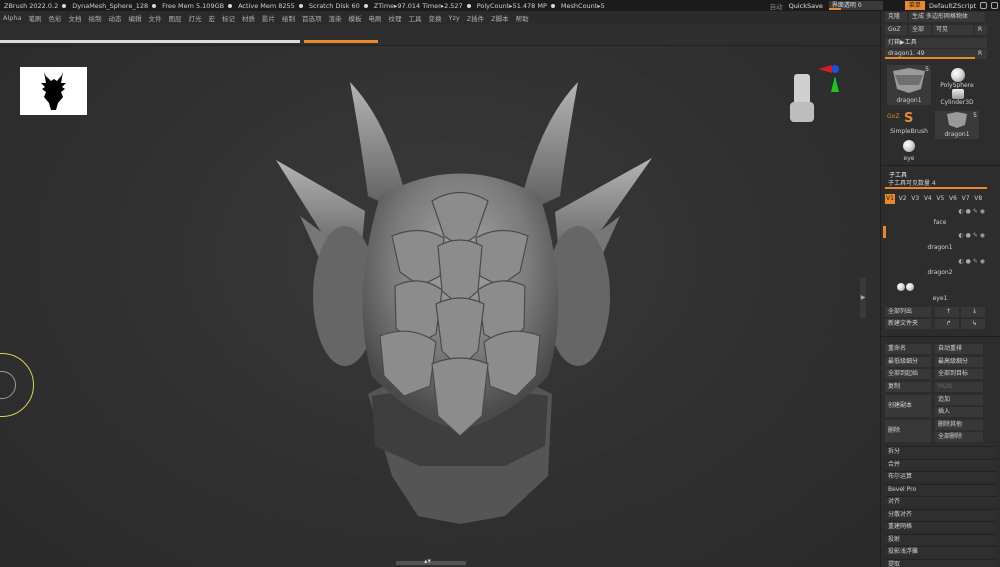 This screenshot has width=1000, height=567. Describe the element at coordinates (959, 374) in the screenshot. I see `subtool-action-button: 全部到目标` at that location.